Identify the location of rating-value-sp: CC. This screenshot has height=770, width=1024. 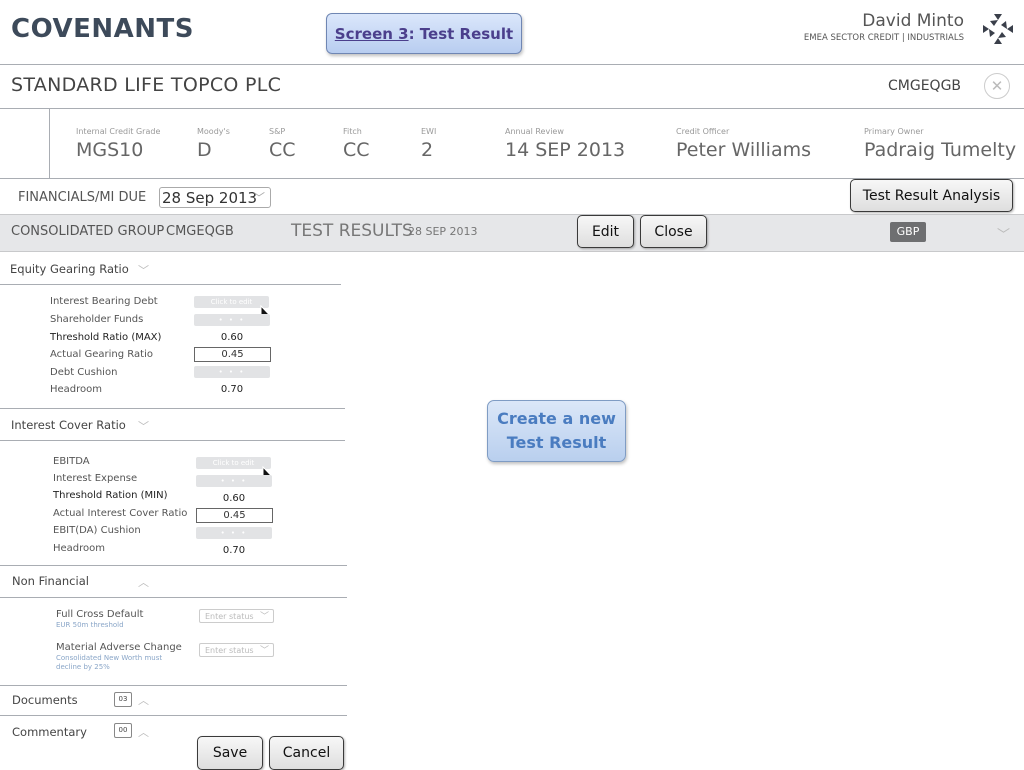
(282, 150).